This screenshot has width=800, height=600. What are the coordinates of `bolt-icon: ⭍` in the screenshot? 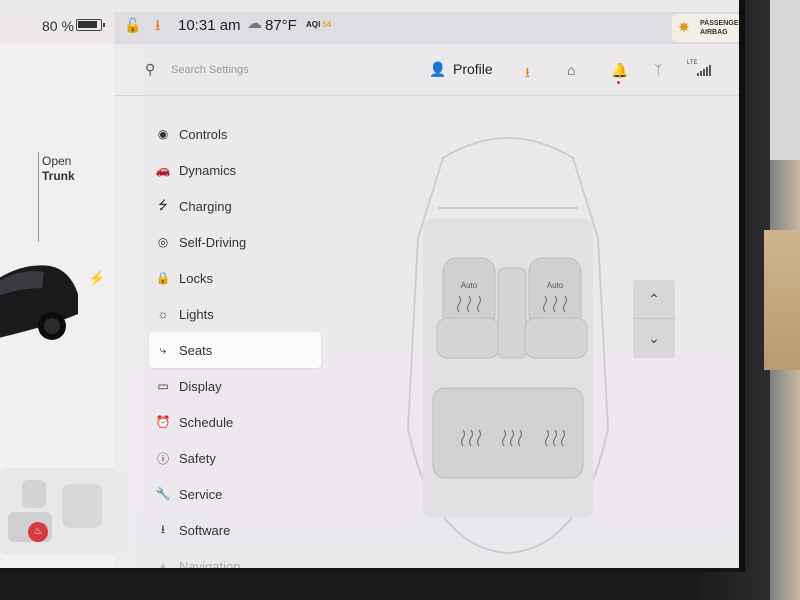 It's located at (163, 204).